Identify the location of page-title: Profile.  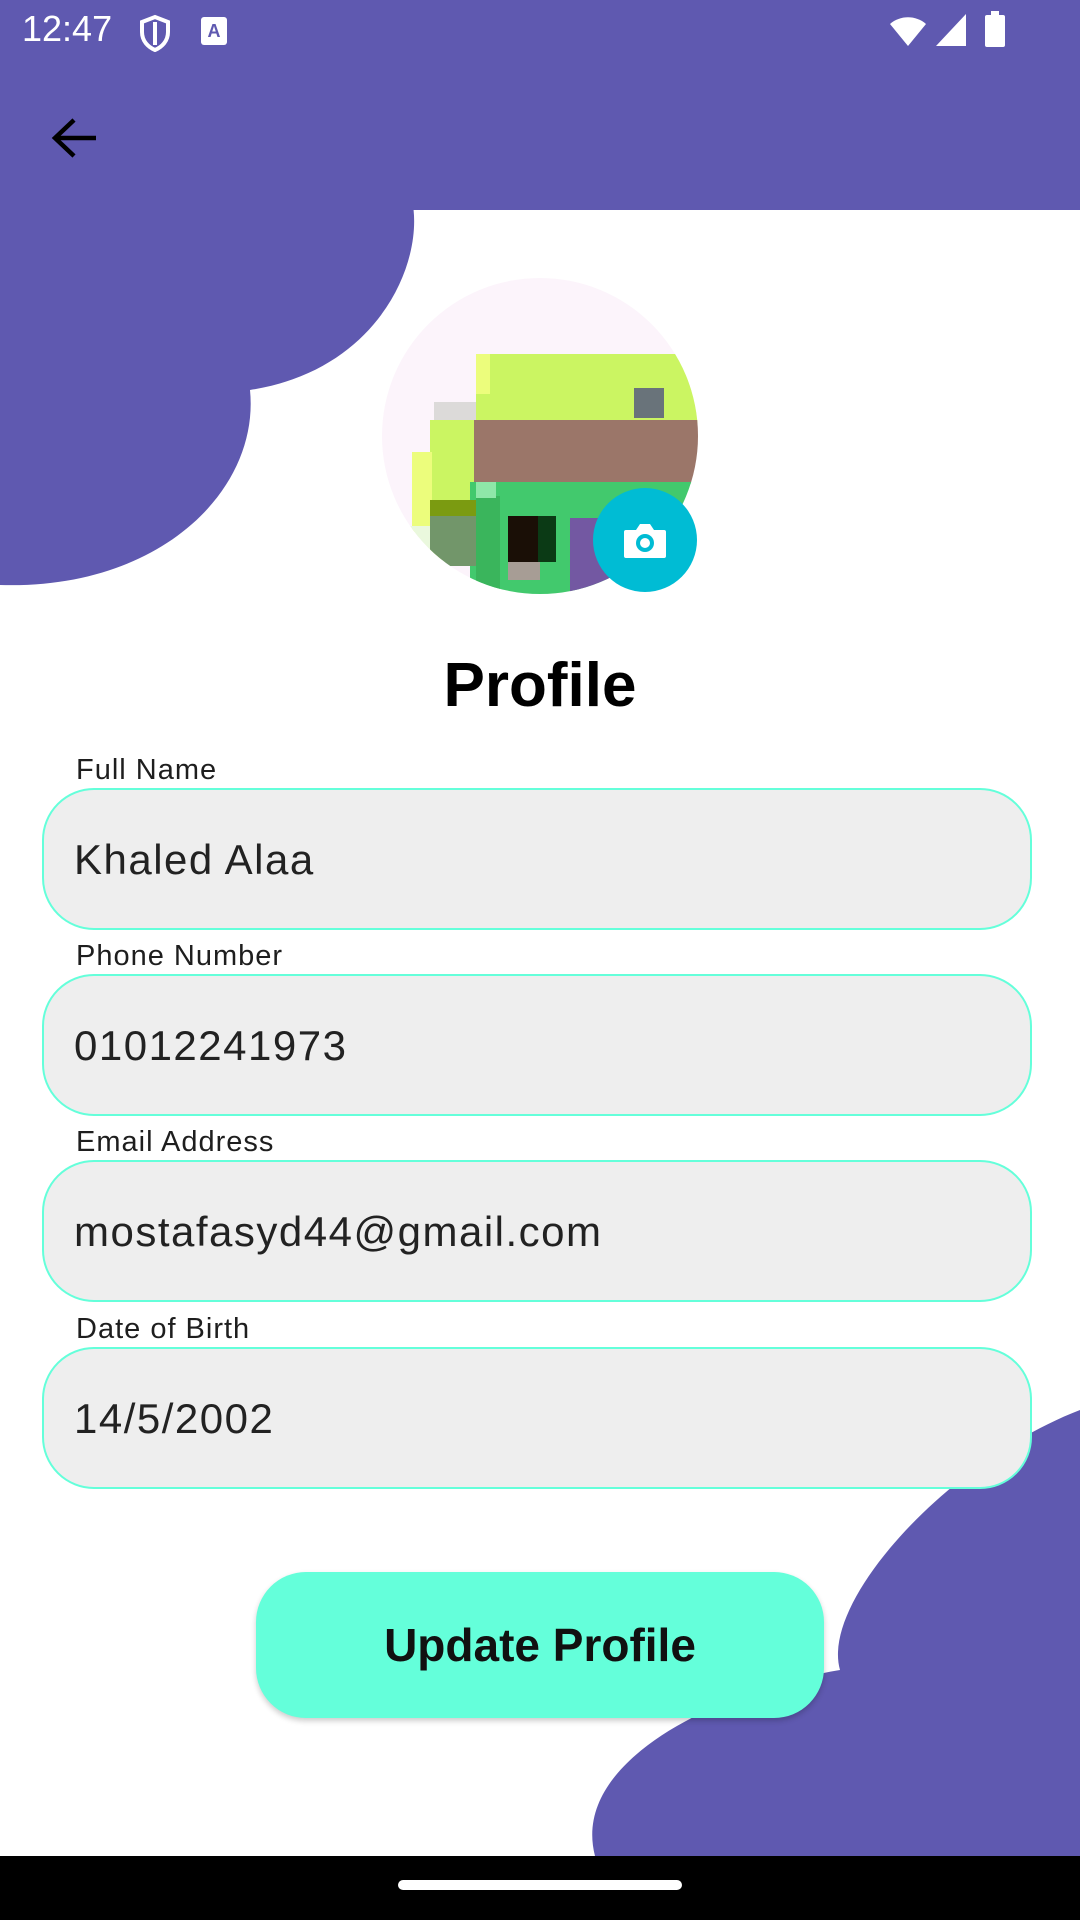
(540, 685).